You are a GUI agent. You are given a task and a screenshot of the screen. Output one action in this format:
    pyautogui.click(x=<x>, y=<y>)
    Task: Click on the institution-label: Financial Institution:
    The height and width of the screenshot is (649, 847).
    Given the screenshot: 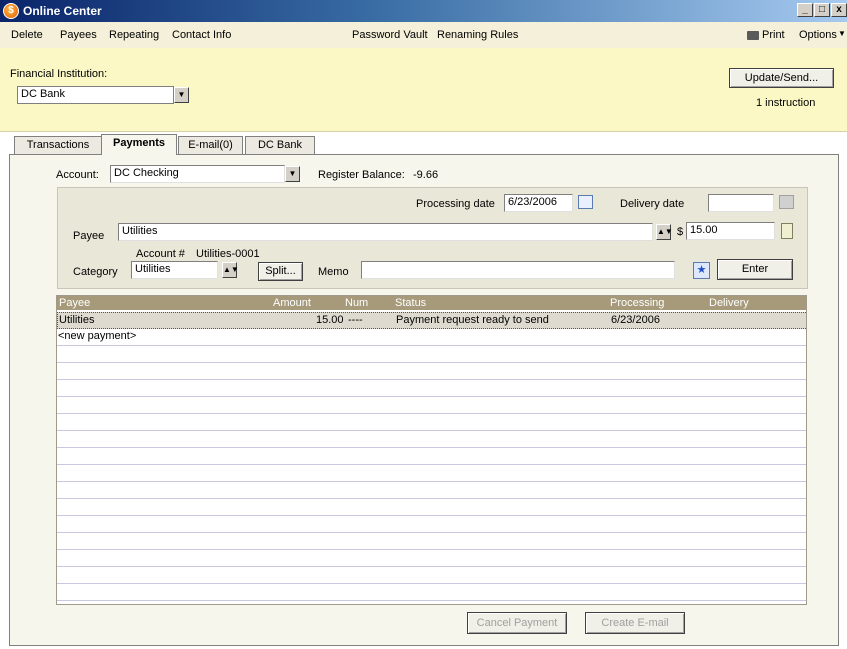 What is the action you would take?
    pyautogui.click(x=59, y=74)
    